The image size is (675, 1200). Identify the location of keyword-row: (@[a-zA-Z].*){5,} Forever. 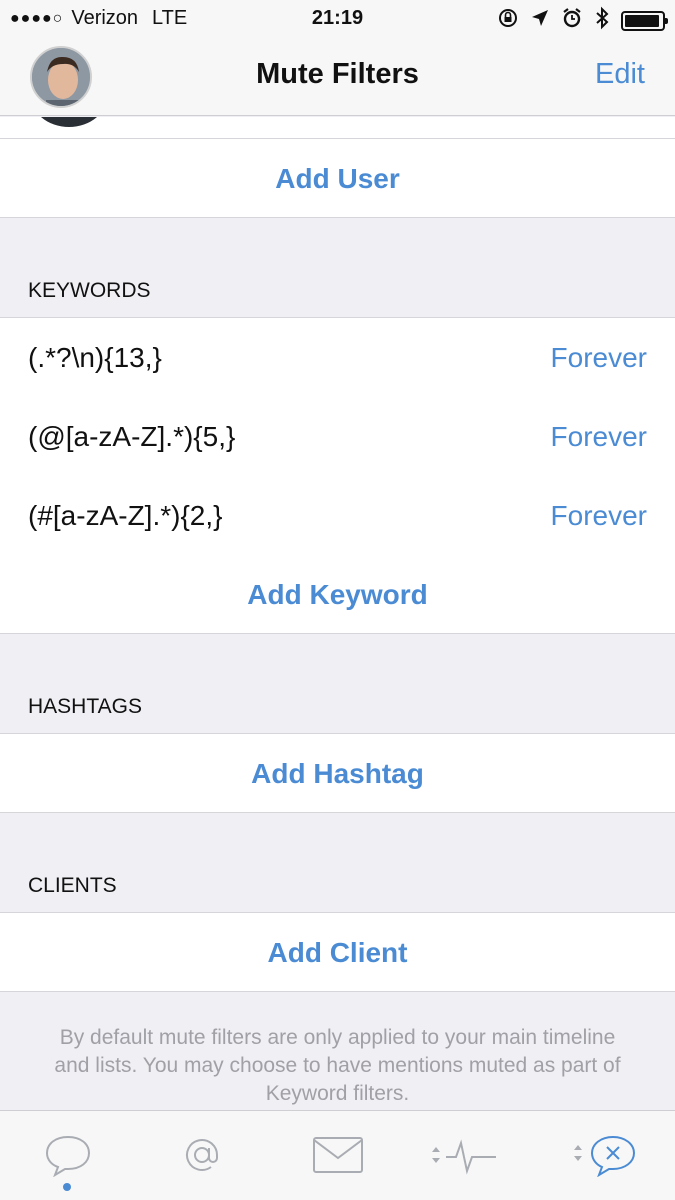
(337, 437).